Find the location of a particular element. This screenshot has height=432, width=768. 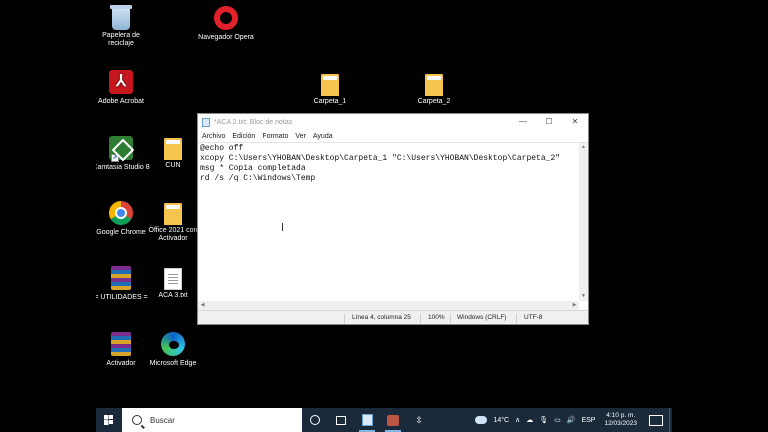

desktop-icon-label: Adobe Acrobat is located at coordinates (121, 101).